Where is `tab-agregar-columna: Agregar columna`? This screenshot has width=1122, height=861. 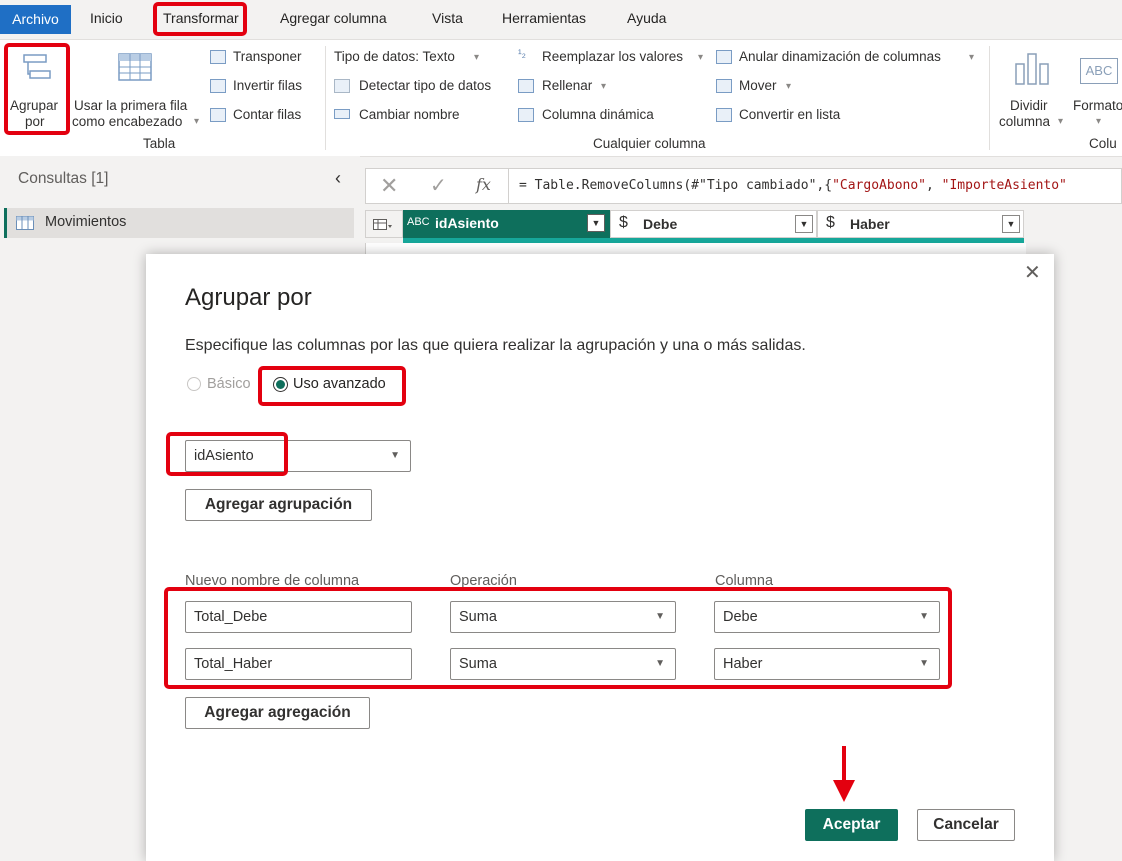
tab-agregar-columna: Agregar columna is located at coordinates (333, 18).